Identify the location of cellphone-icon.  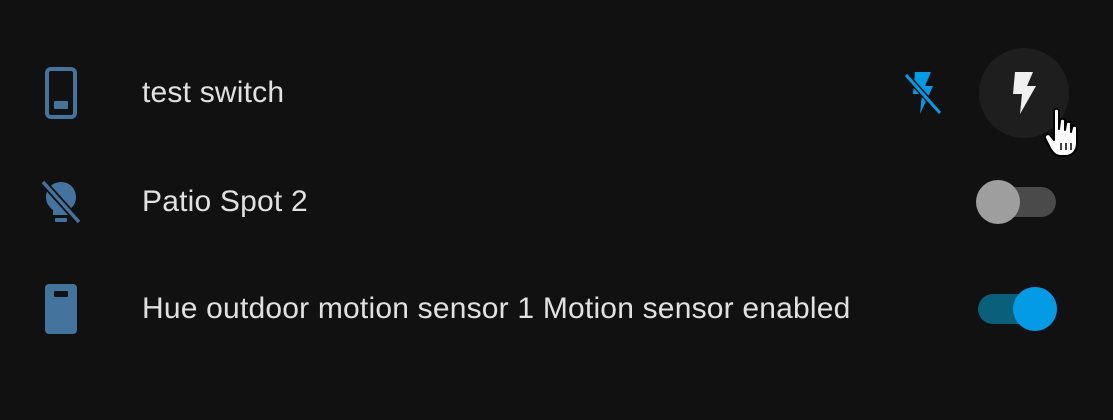
(61, 93).